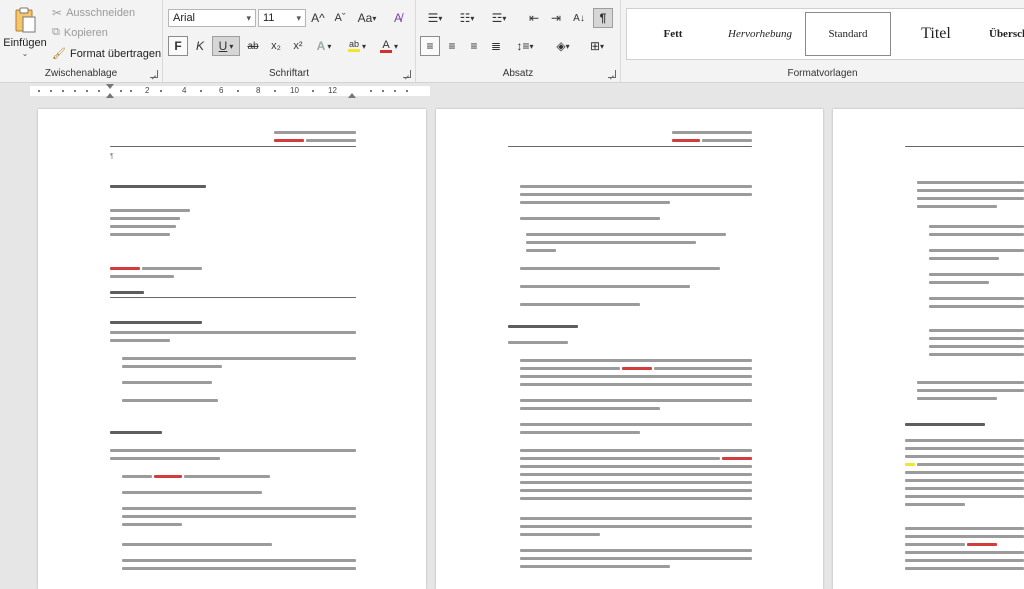 This screenshot has width=1024, height=589. What do you see at coordinates (93, 13) in the screenshot?
I see `cut-button: ✂ Ausschneiden` at bounding box center [93, 13].